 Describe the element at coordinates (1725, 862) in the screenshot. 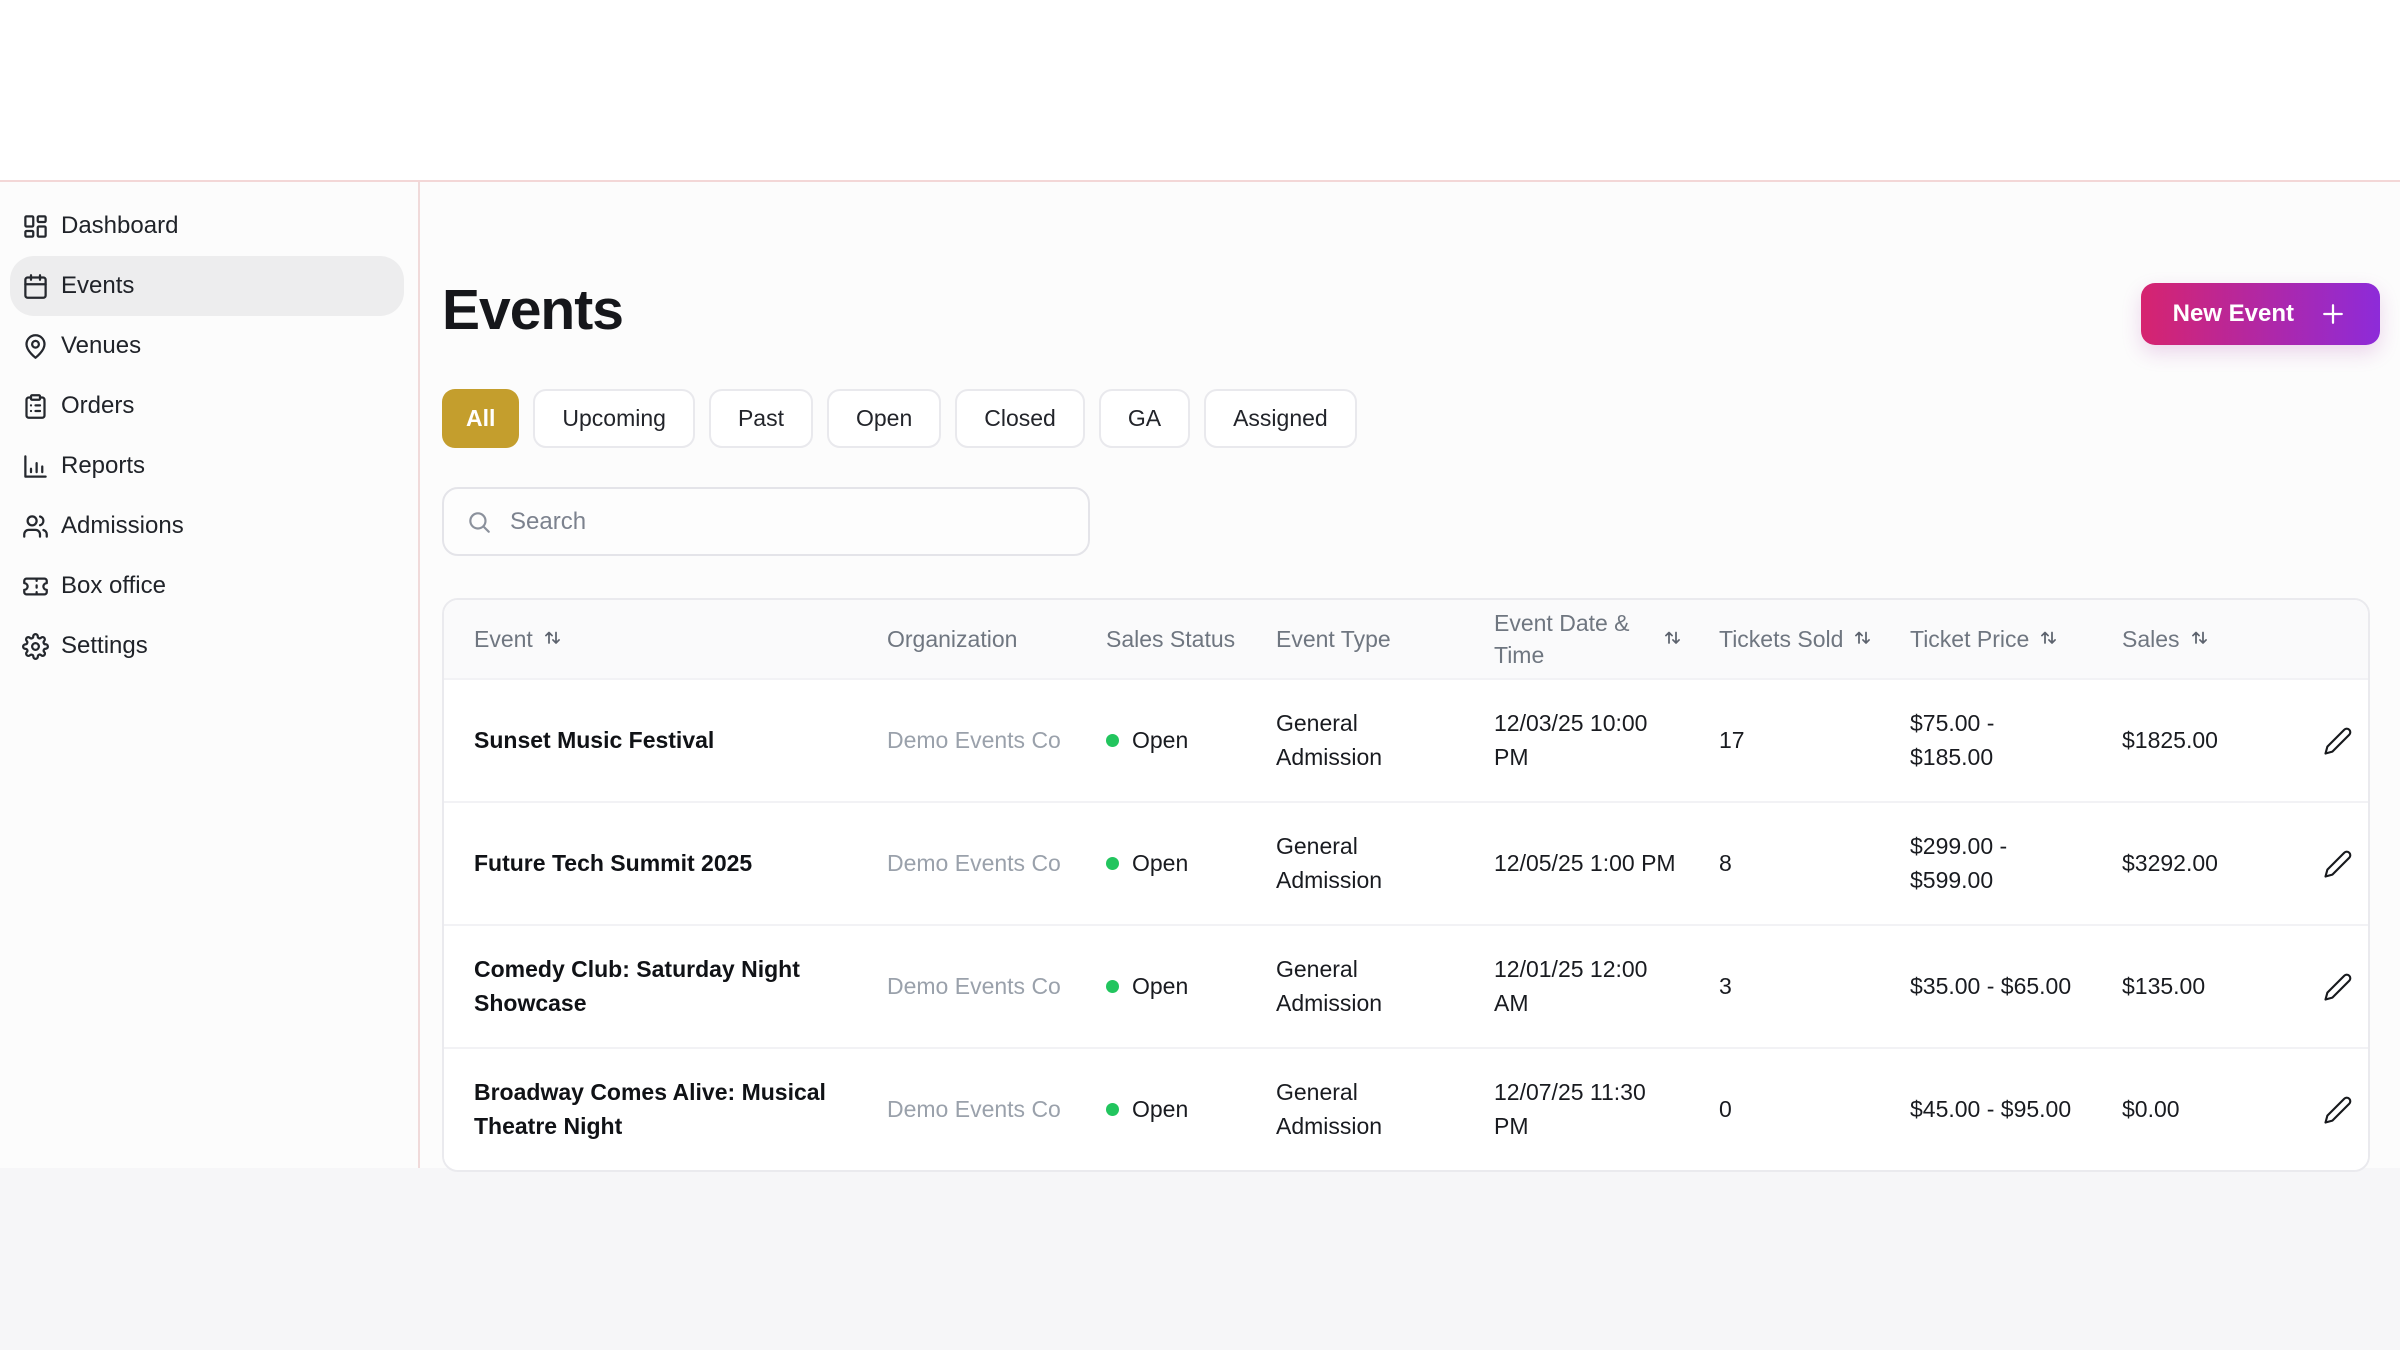

I see `tickets-sold-cell: 8` at that location.